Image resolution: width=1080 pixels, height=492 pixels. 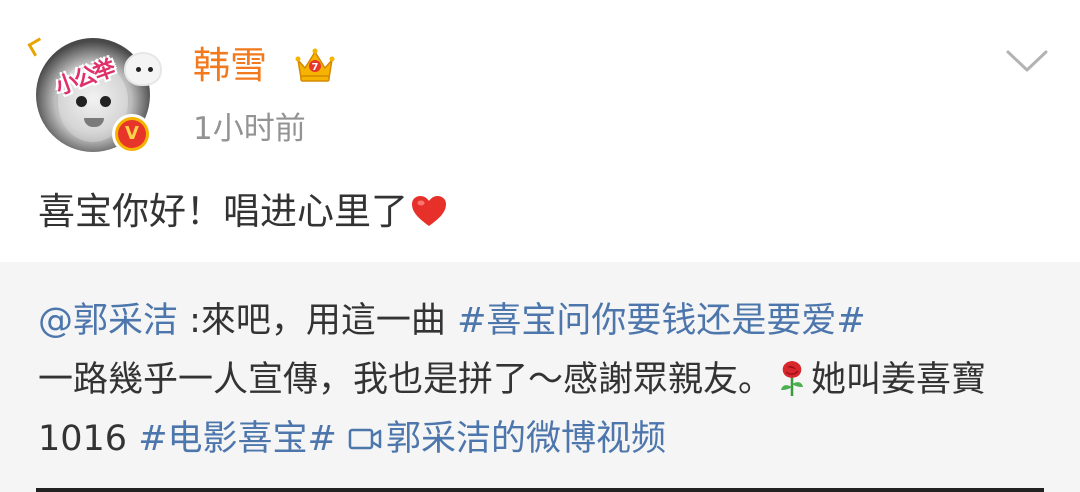 What do you see at coordinates (429, 211) in the screenshot?
I see `heart-icon` at bounding box center [429, 211].